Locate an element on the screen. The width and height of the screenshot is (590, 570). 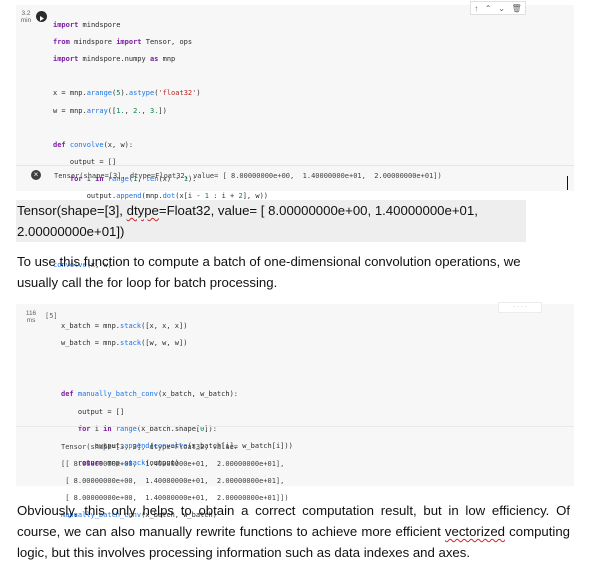
text-cursor is located at coordinates (567, 183).